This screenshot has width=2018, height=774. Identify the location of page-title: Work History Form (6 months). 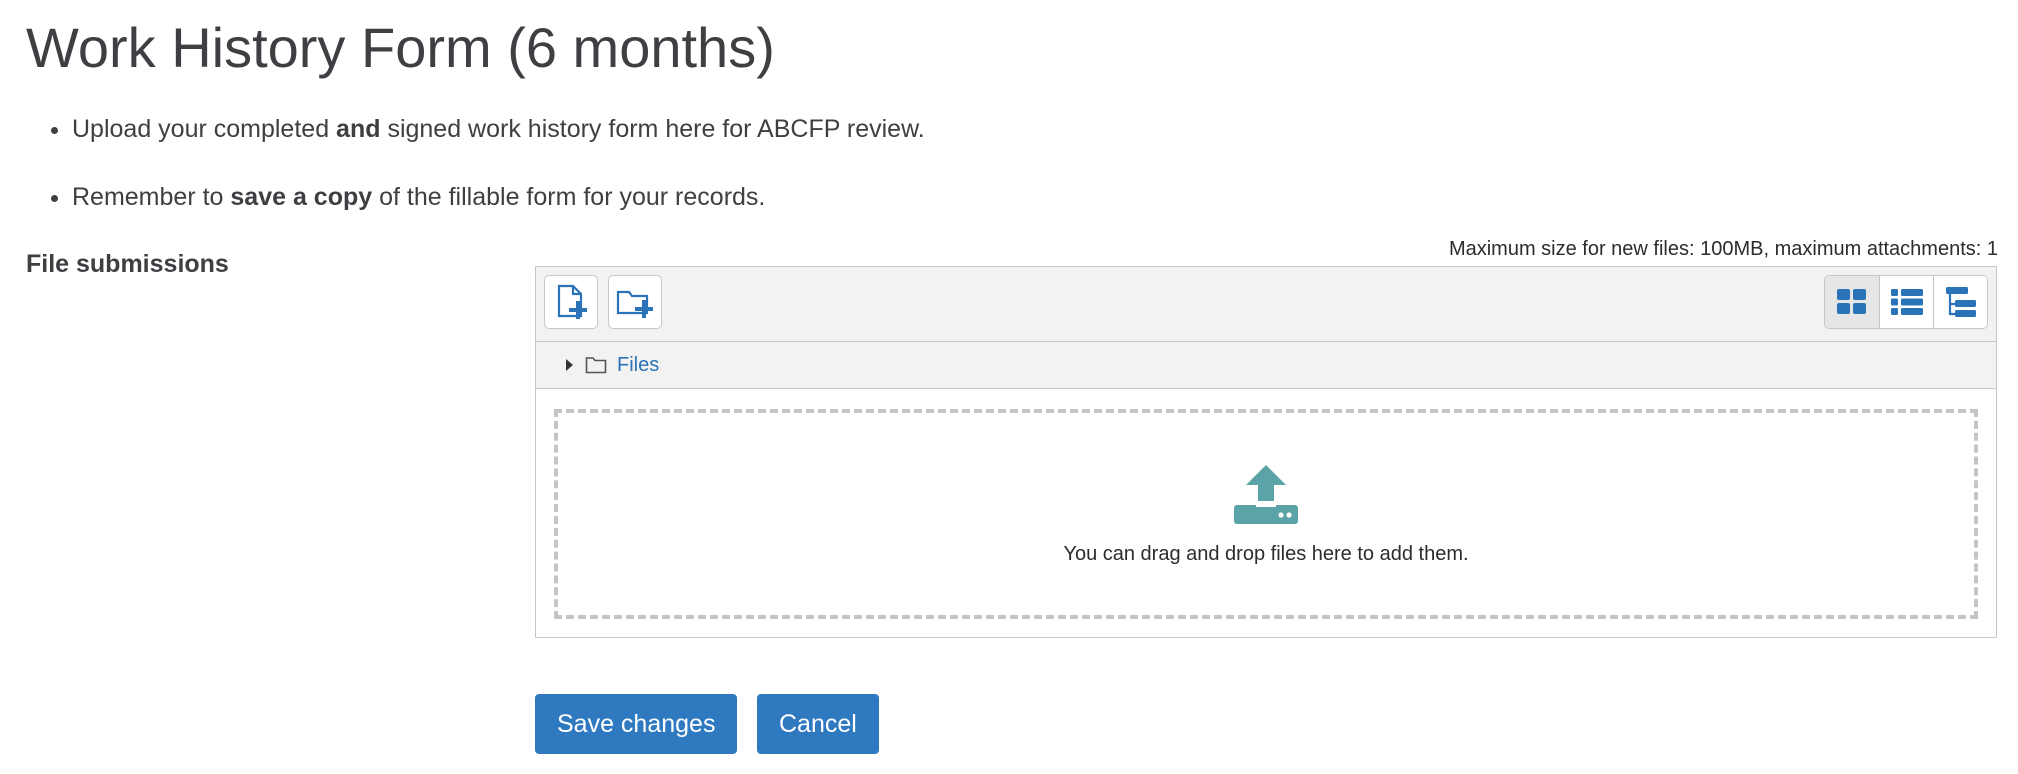
(400, 47).